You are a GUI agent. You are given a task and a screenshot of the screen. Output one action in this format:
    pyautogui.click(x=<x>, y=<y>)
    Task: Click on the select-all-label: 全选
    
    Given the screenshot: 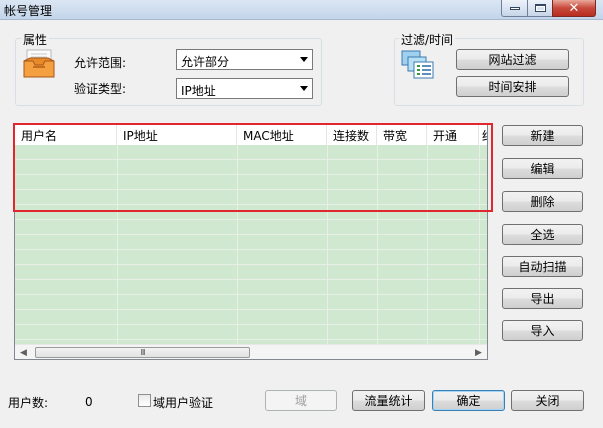 What is the action you would take?
    pyautogui.click(x=542, y=235)
    